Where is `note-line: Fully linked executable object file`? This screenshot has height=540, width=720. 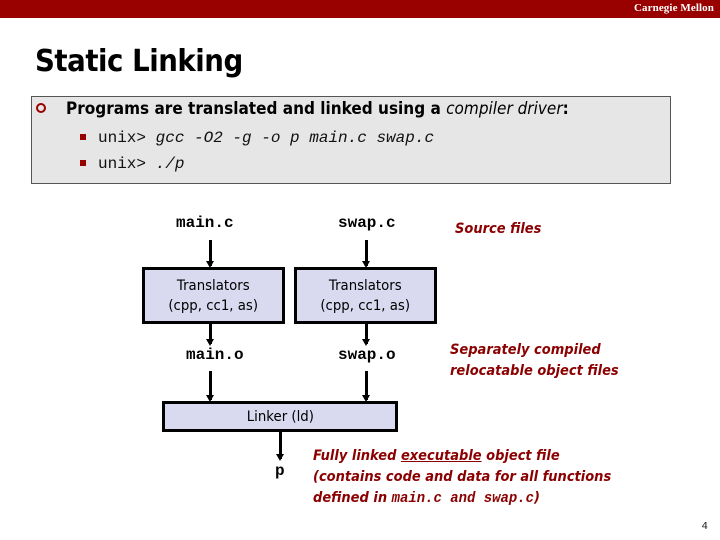 note-line: Fully linked executable object file is located at coordinates (462, 456).